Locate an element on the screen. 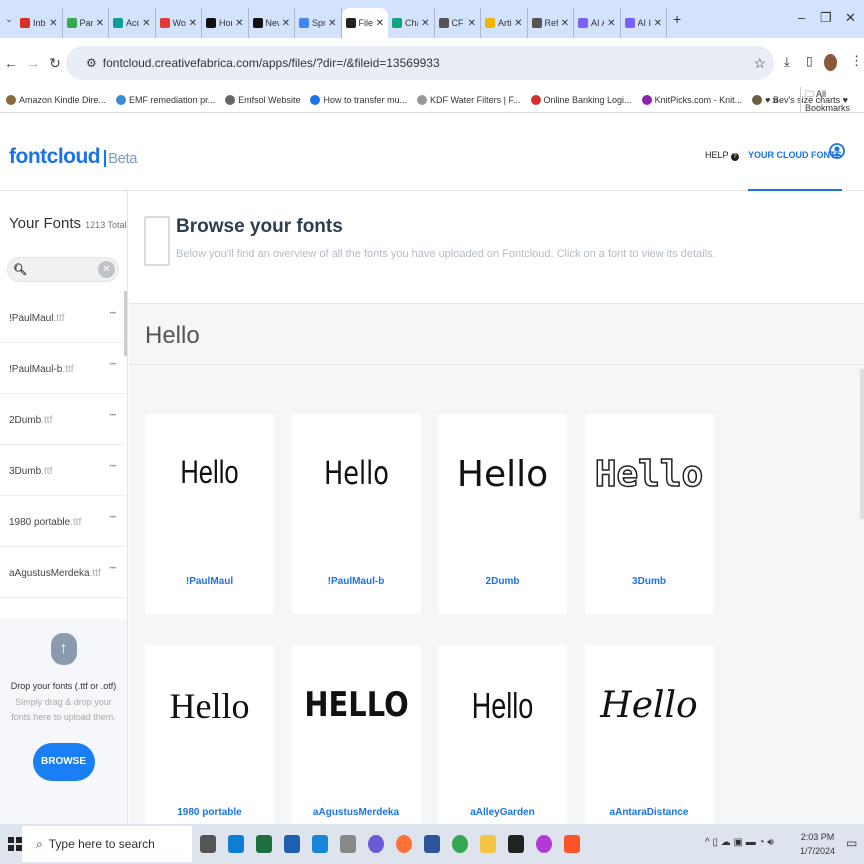 The width and height of the screenshot is (864, 864). font-card: Hello 3Dumb is located at coordinates (649, 514).